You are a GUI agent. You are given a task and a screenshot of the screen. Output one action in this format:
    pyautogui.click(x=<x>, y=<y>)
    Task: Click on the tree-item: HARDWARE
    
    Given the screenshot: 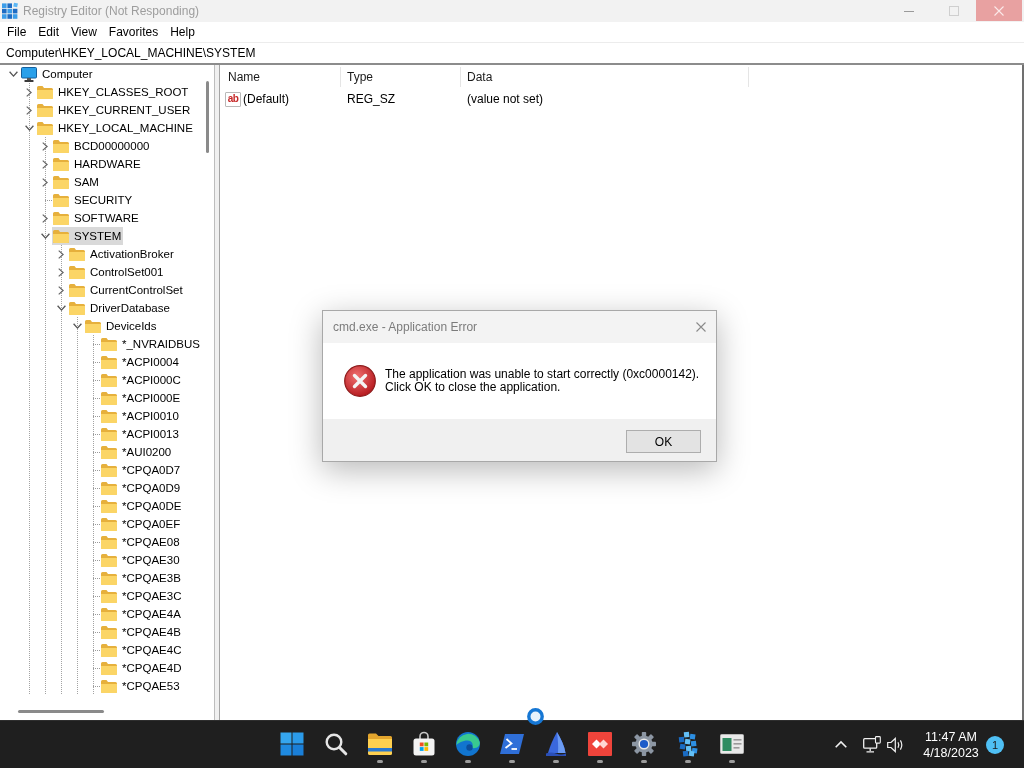 What is the action you would take?
    pyautogui.click(x=97, y=164)
    